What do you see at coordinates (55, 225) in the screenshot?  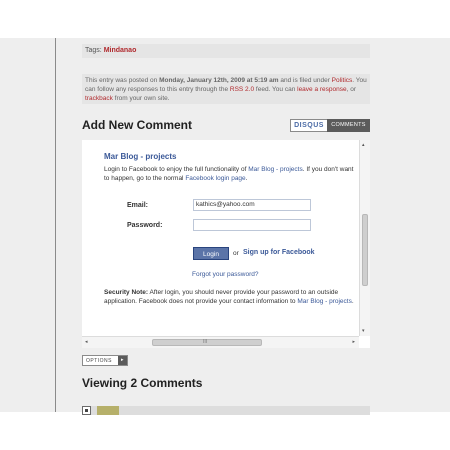 I see `left-divider` at bounding box center [55, 225].